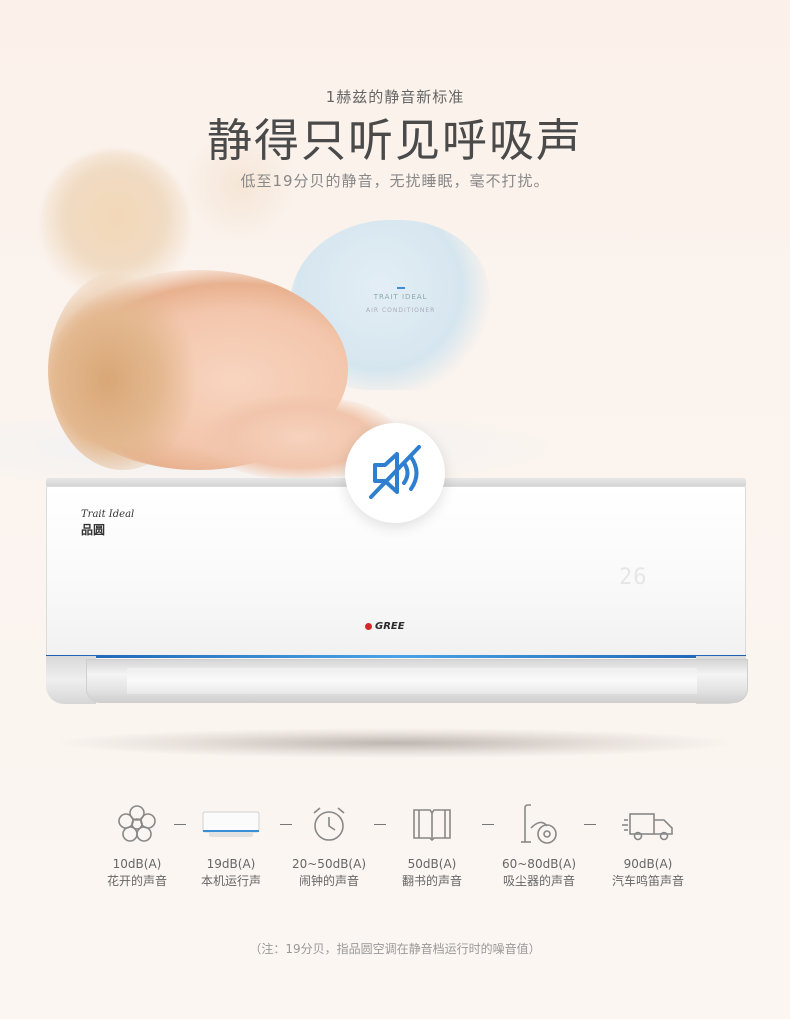 This screenshot has width=790, height=1019. Describe the element at coordinates (123, 370) in the screenshot. I see `baby-hair` at that location.